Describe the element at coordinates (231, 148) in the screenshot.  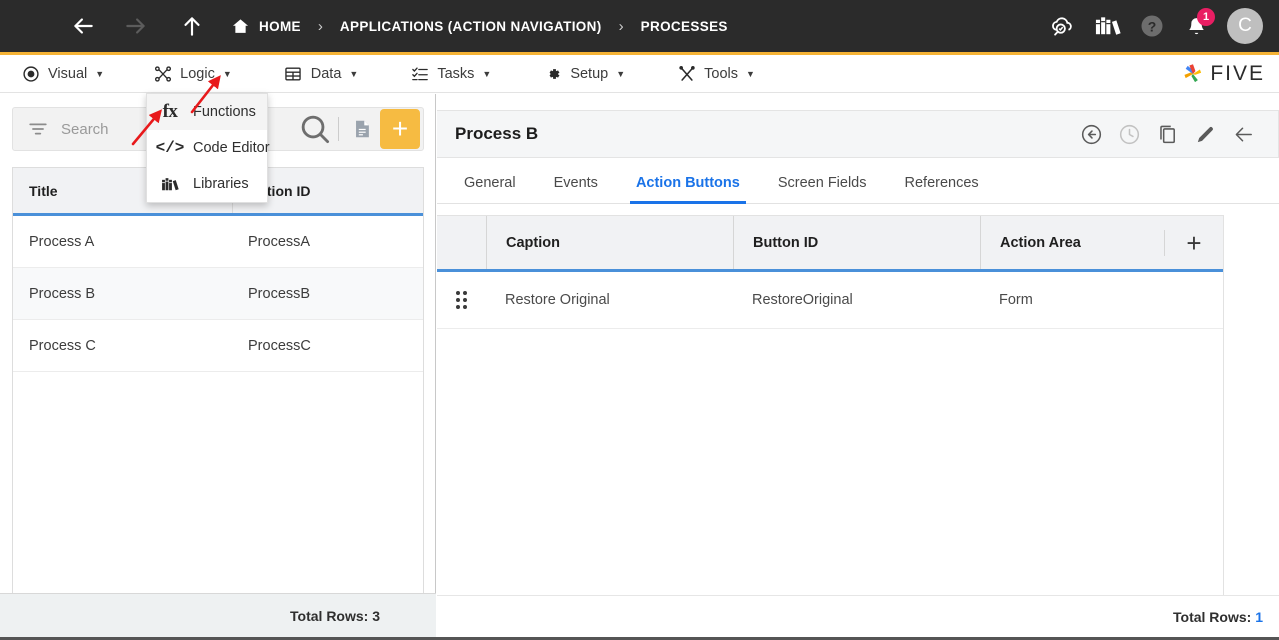
I see `menu-option-label: Code Editor` at that location.